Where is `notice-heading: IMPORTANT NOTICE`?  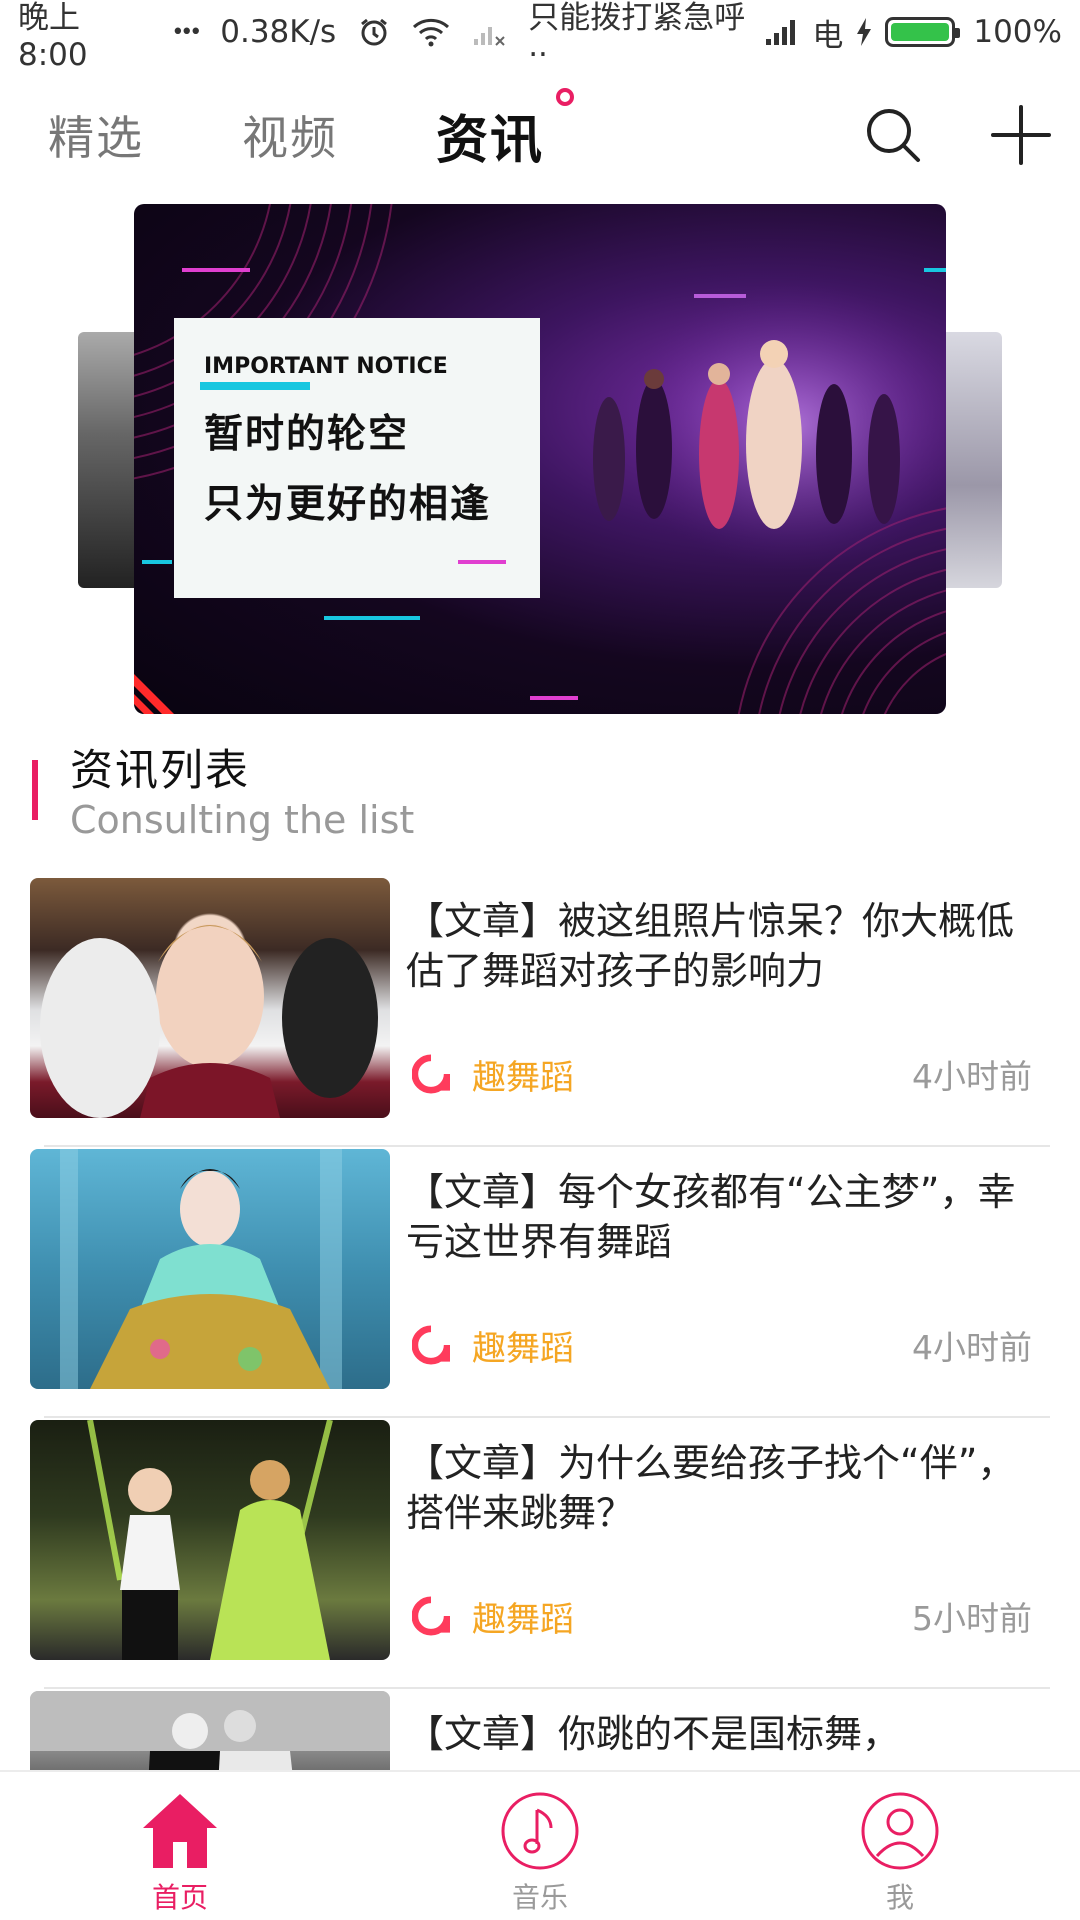
notice-heading: IMPORTANT NOTICE is located at coordinates (326, 366).